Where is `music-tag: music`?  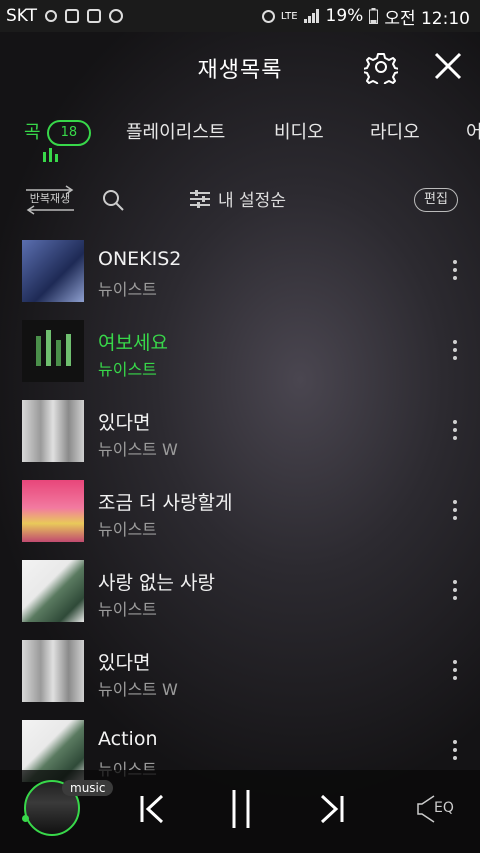 music-tag: music is located at coordinates (88, 788).